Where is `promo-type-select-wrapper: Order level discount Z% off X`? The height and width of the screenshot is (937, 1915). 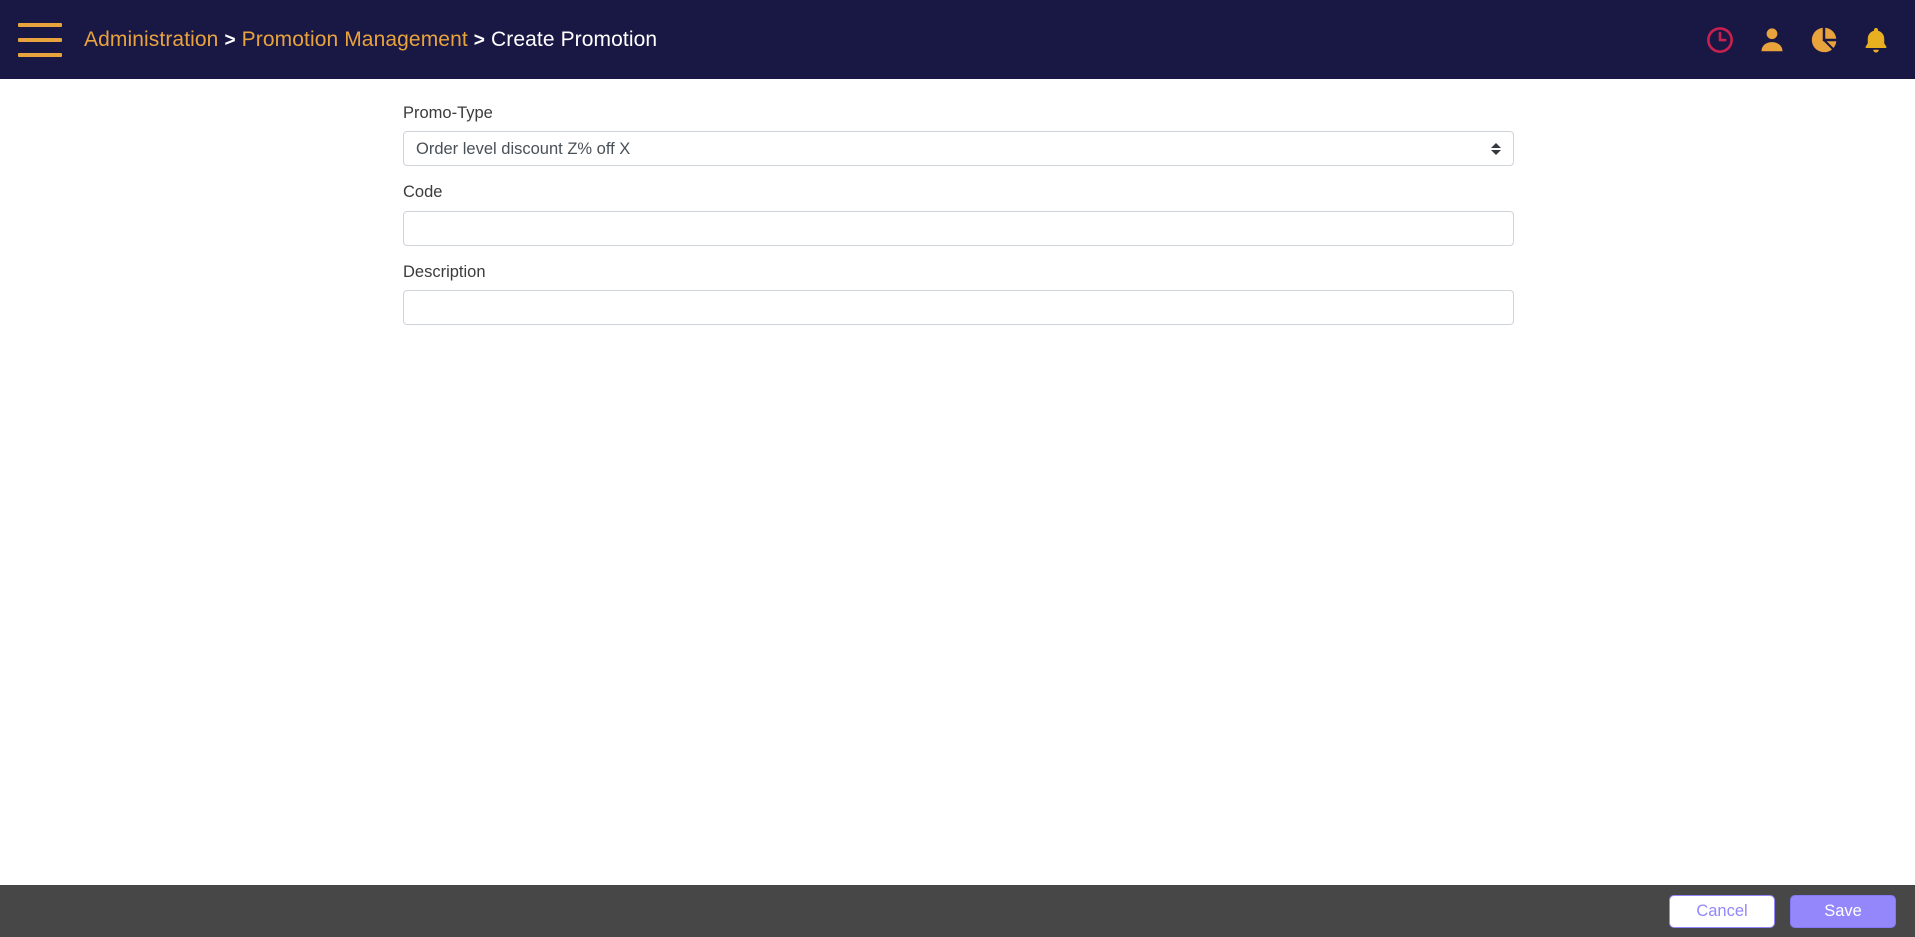 promo-type-select-wrapper: Order level discount Z% off X is located at coordinates (958, 149).